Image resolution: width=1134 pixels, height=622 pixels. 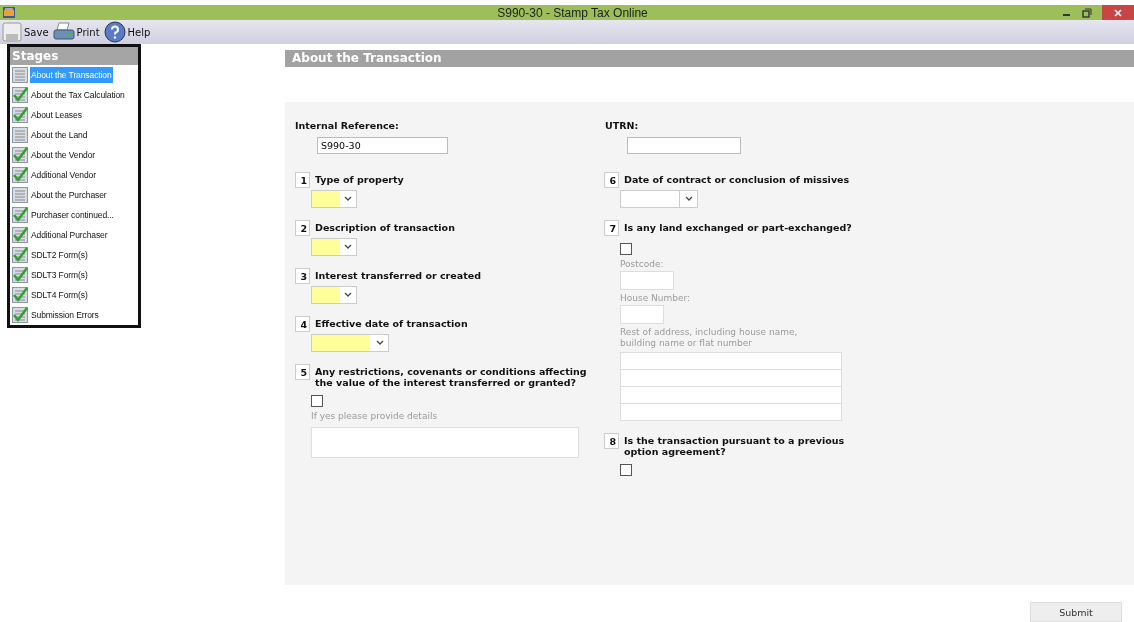 What do you see at coordinates (738, 227) in the screenshot?
I see `question-label: Is any land exchanged or part-exchanged?` at bounding box center [738, 227].